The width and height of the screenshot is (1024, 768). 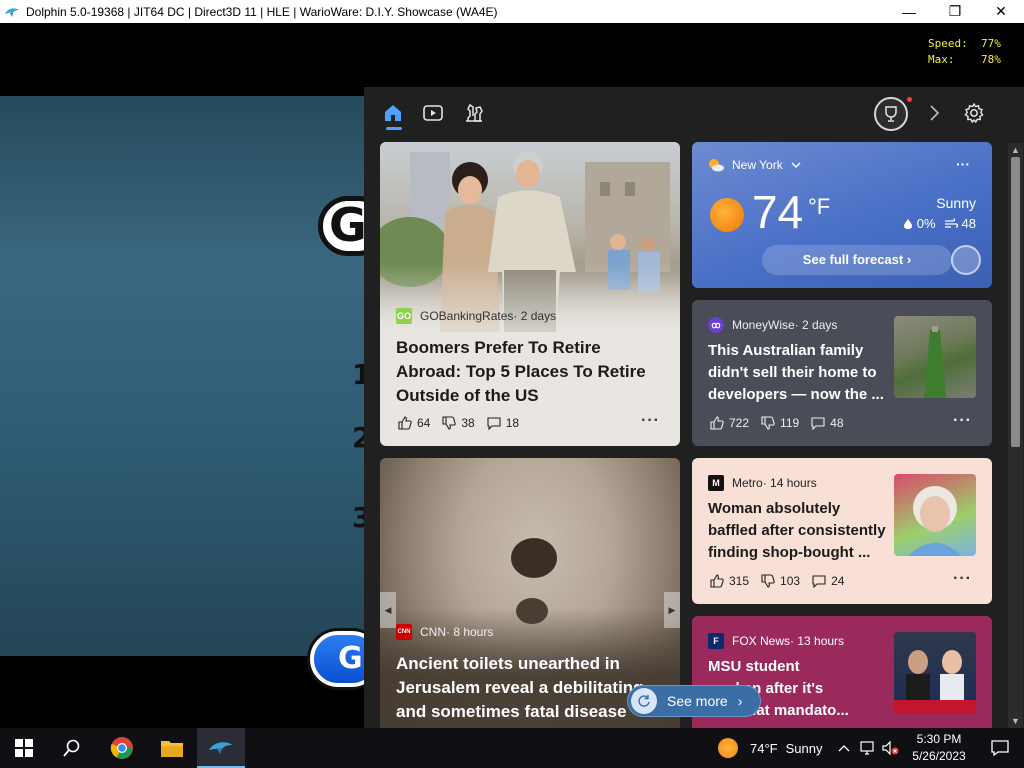 I want to click on card-source: F FOX News · 13 hours, so click(x=776, y=641).